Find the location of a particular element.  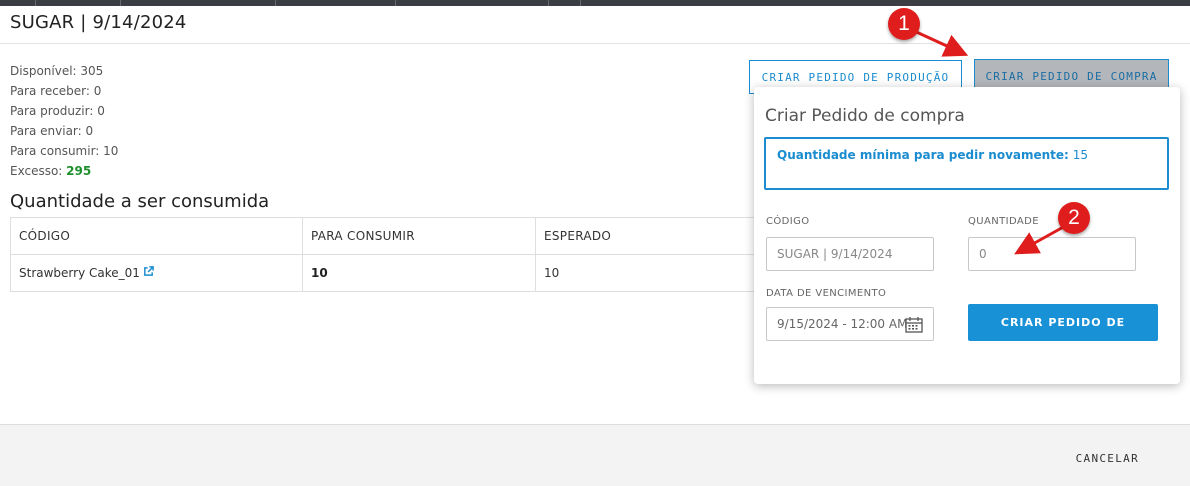

table-header-row: CÓDIGO PARA CONSUMIR ESPERADO is located at coordinates (390, 236).